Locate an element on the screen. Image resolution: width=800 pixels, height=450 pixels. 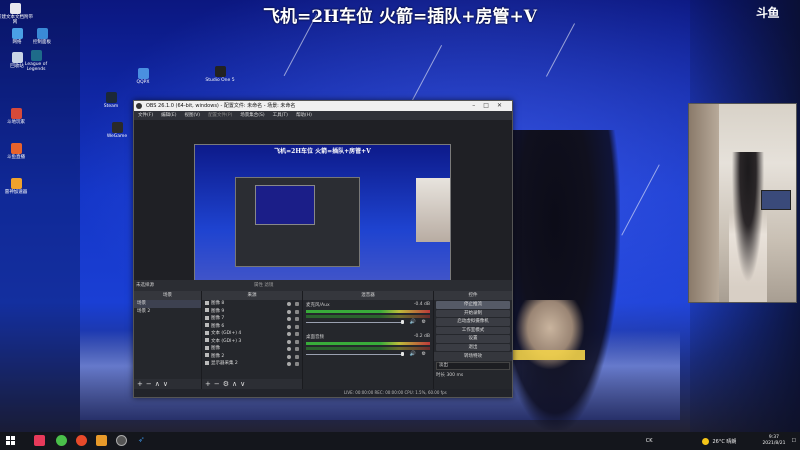
menu-help: 帮助(H) is located at coordinates (304, 115).